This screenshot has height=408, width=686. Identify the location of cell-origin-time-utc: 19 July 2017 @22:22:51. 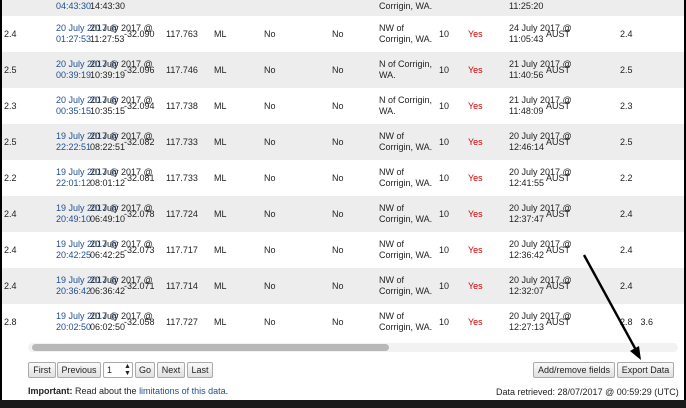
(86, 142).